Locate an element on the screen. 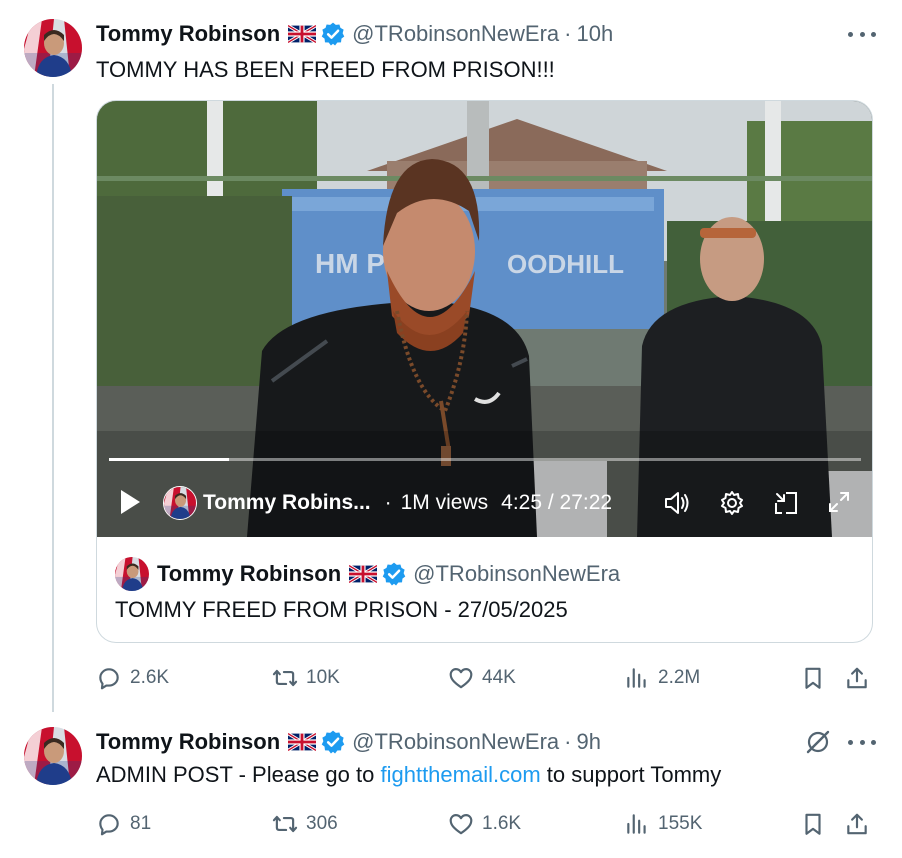  grok-icon is located at coordinates (818, 744).